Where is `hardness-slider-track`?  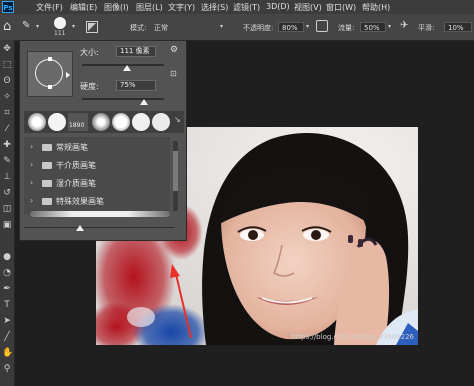 hardness-slider-track is located at coordinates (123, 99).